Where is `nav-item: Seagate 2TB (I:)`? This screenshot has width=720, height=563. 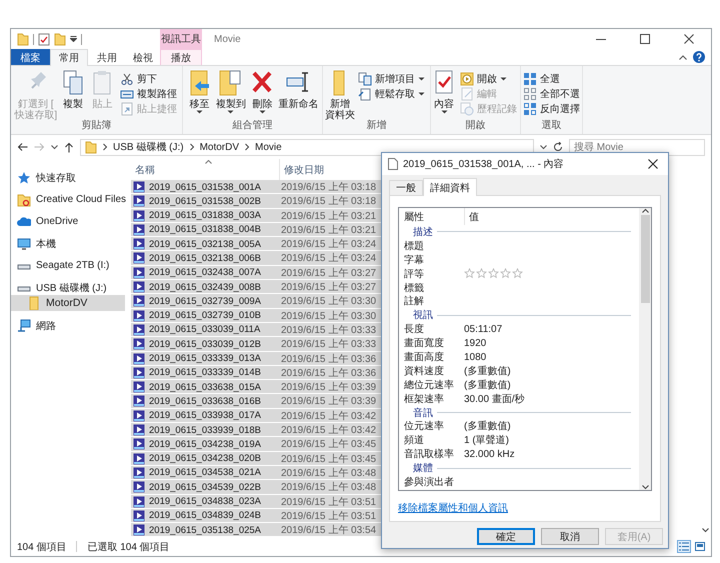
nav-item: Seagate 2TB (I:) is located at coordinates (68, 265).